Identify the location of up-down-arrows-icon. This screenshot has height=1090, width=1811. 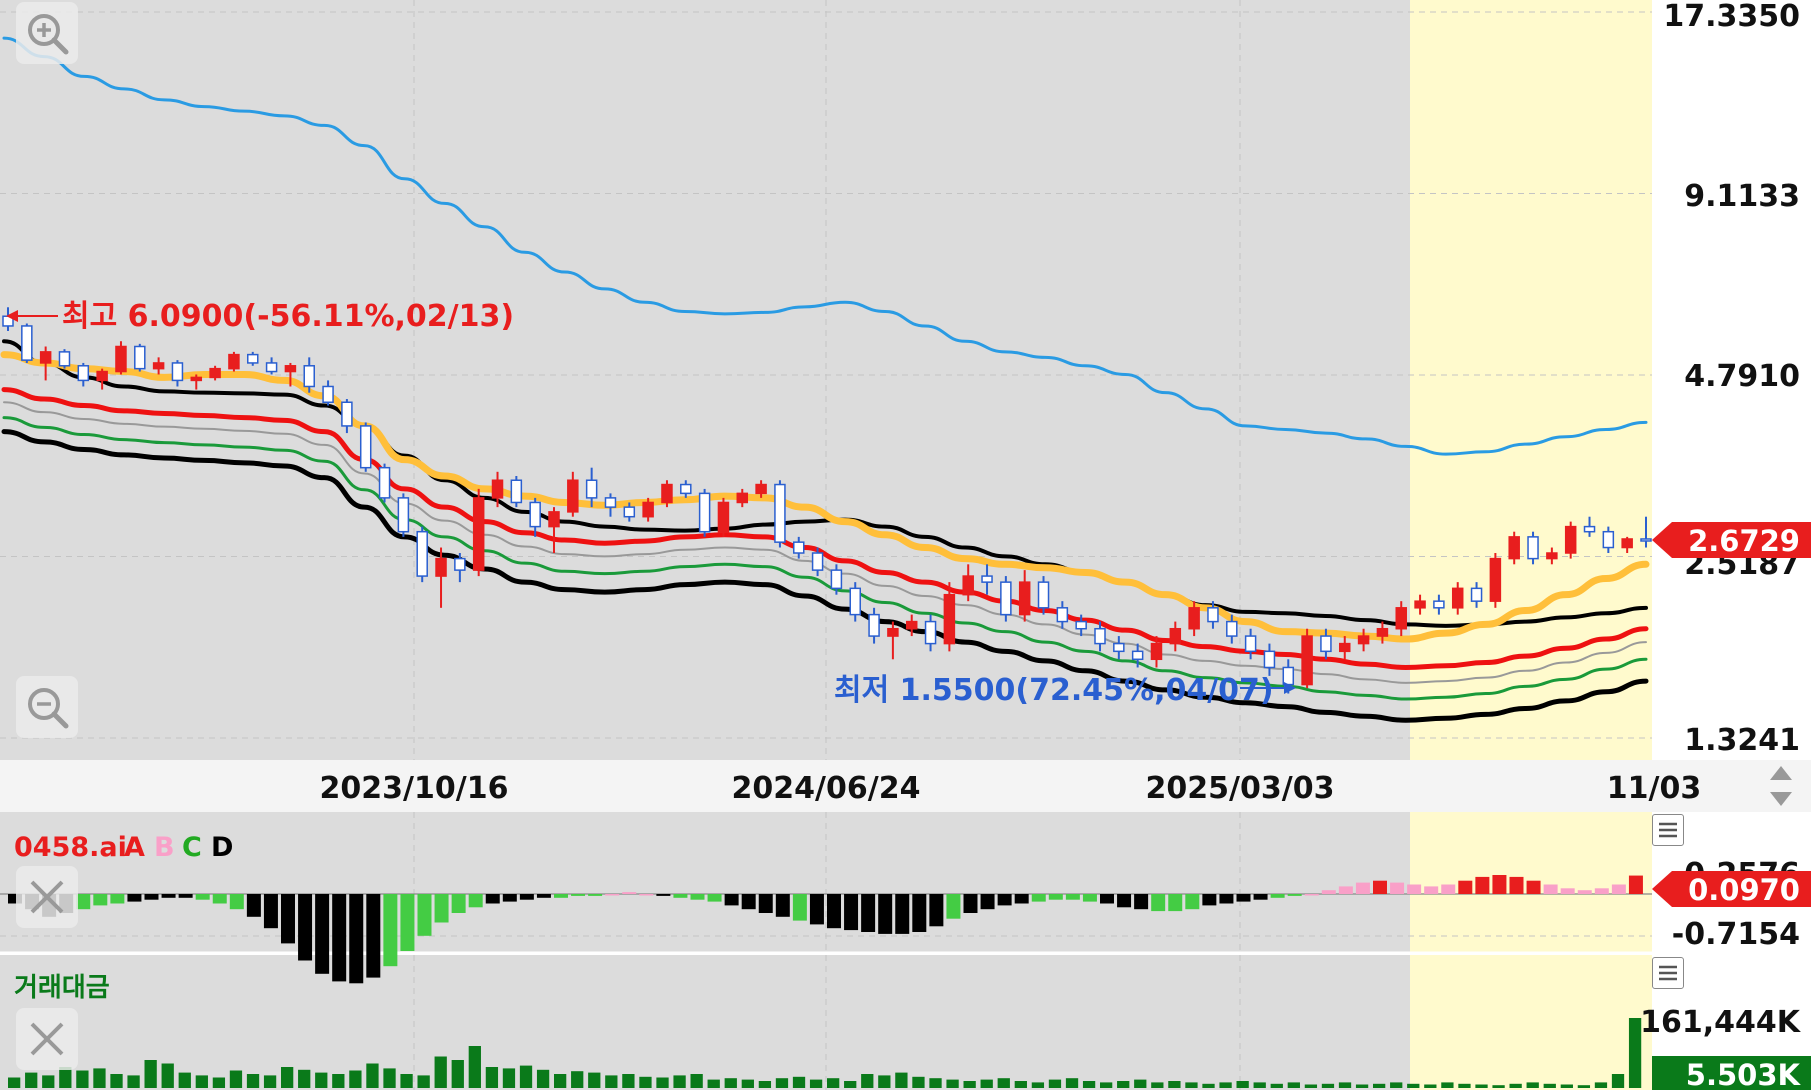
(1781, 786).